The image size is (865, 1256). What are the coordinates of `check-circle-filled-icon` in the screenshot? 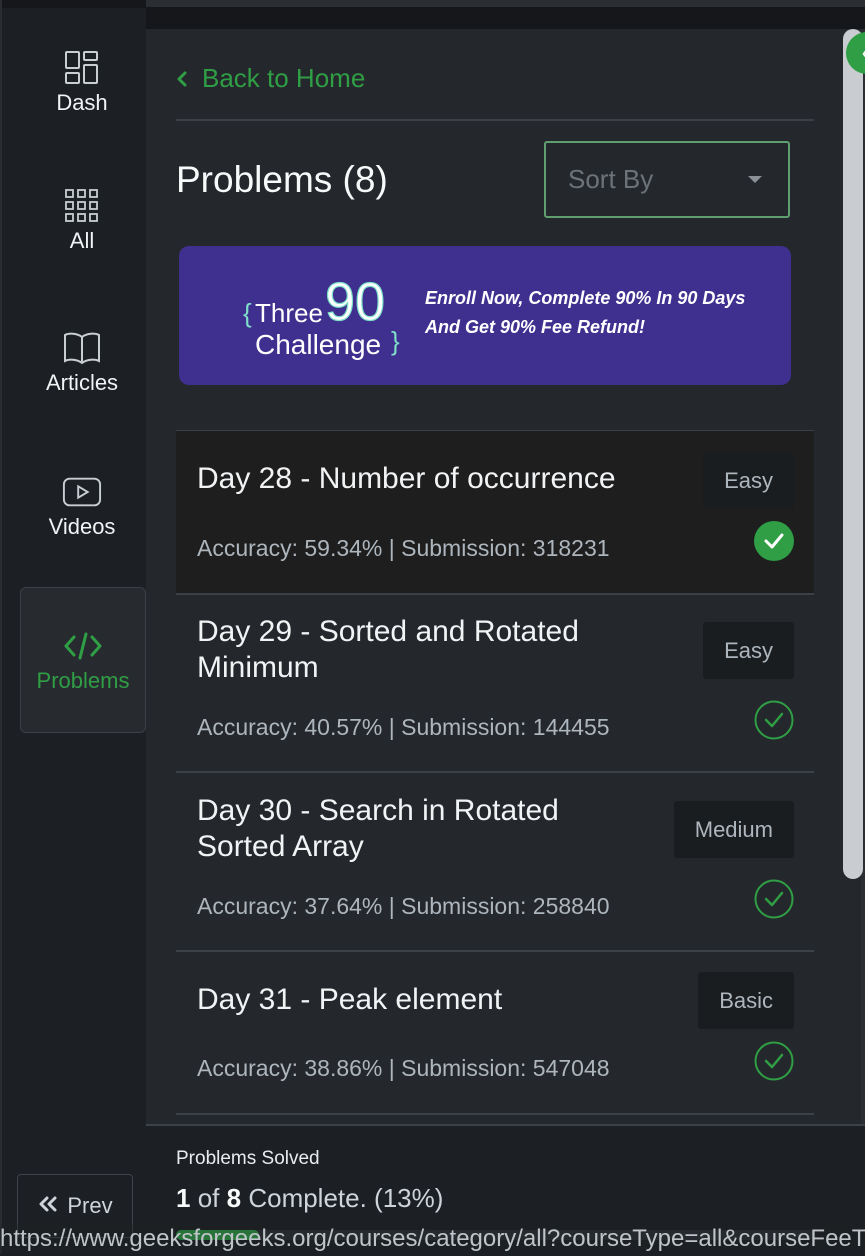 It's located at (774, 541).